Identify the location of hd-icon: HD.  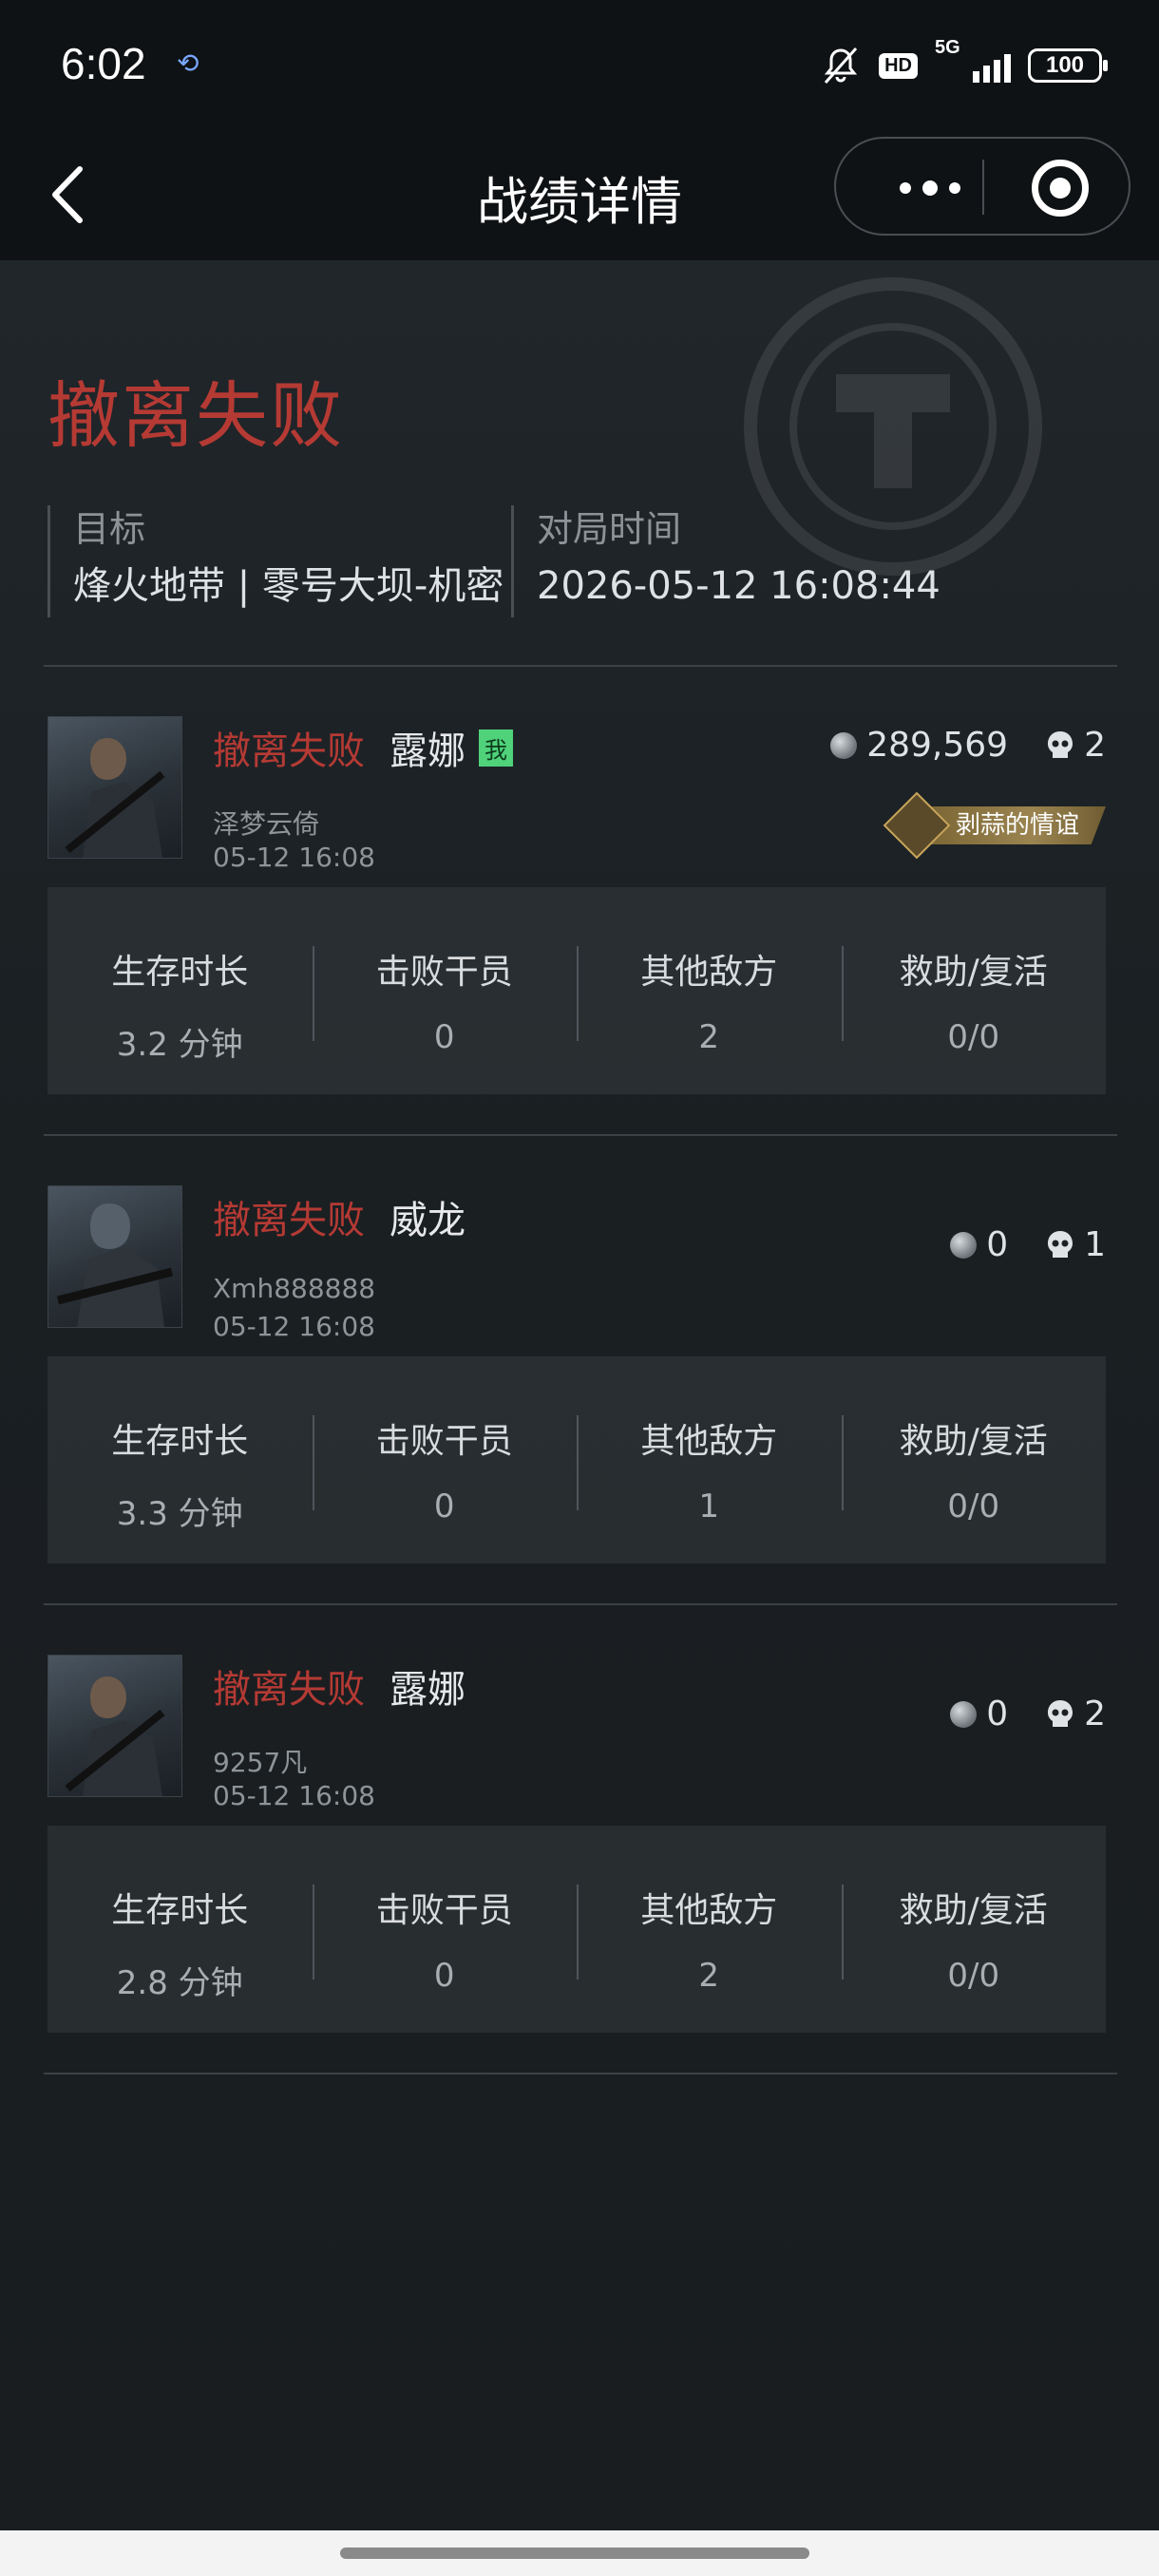
(898, 65).